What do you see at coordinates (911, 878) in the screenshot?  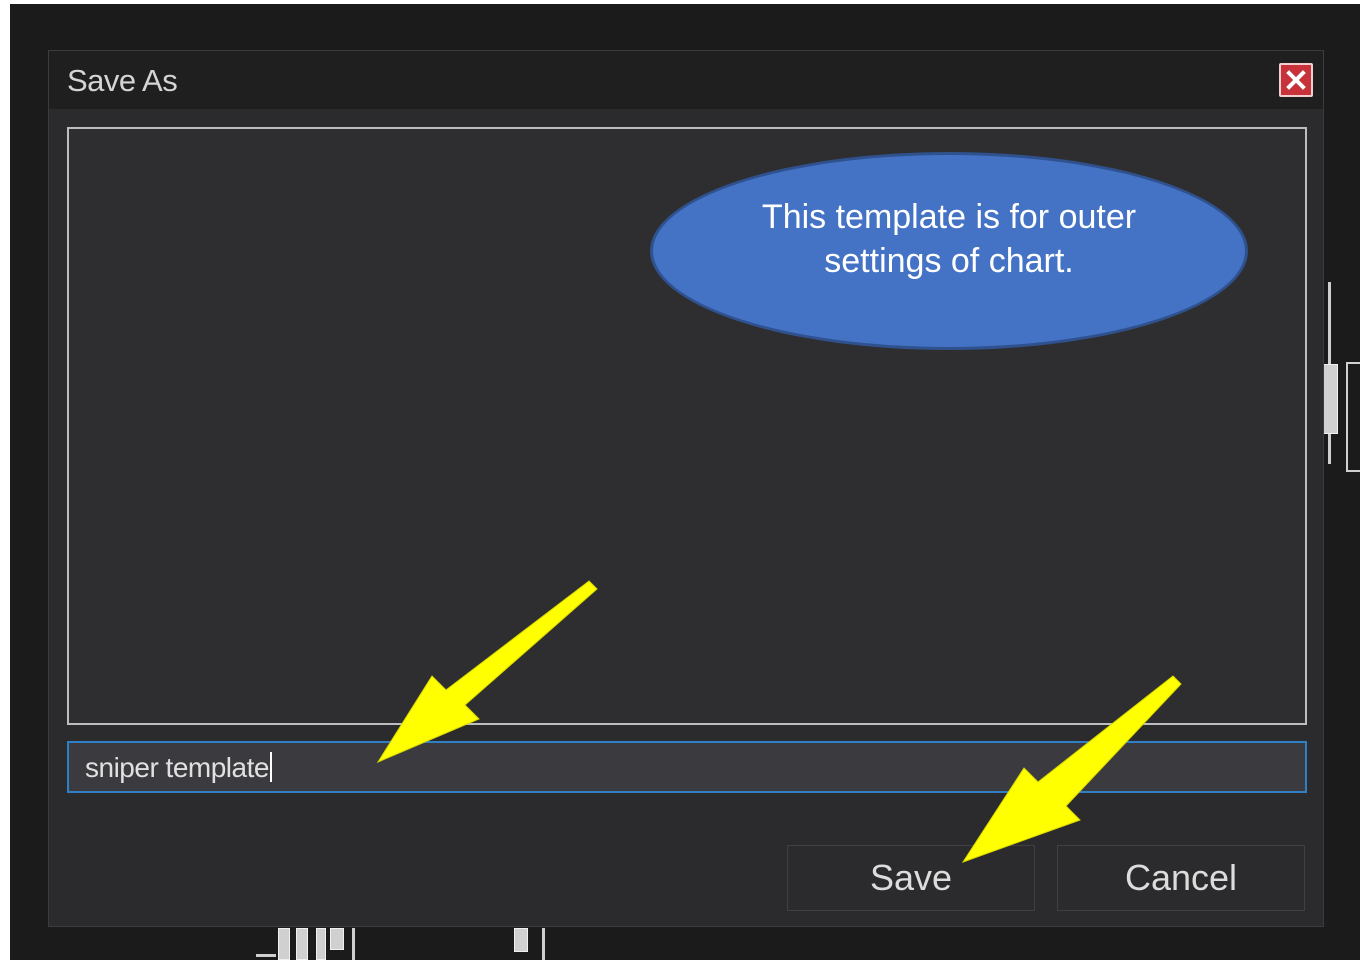 I see `save-button: Save` at bounding box center [911, 878].